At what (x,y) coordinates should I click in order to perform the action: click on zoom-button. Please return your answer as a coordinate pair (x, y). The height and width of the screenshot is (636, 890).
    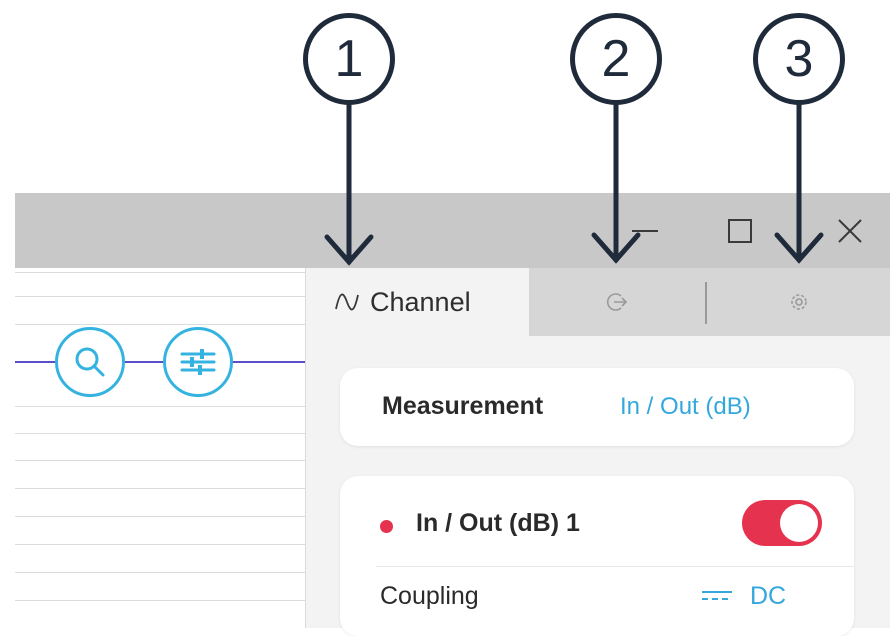
    Looking at the image, I should click on (90, 362).